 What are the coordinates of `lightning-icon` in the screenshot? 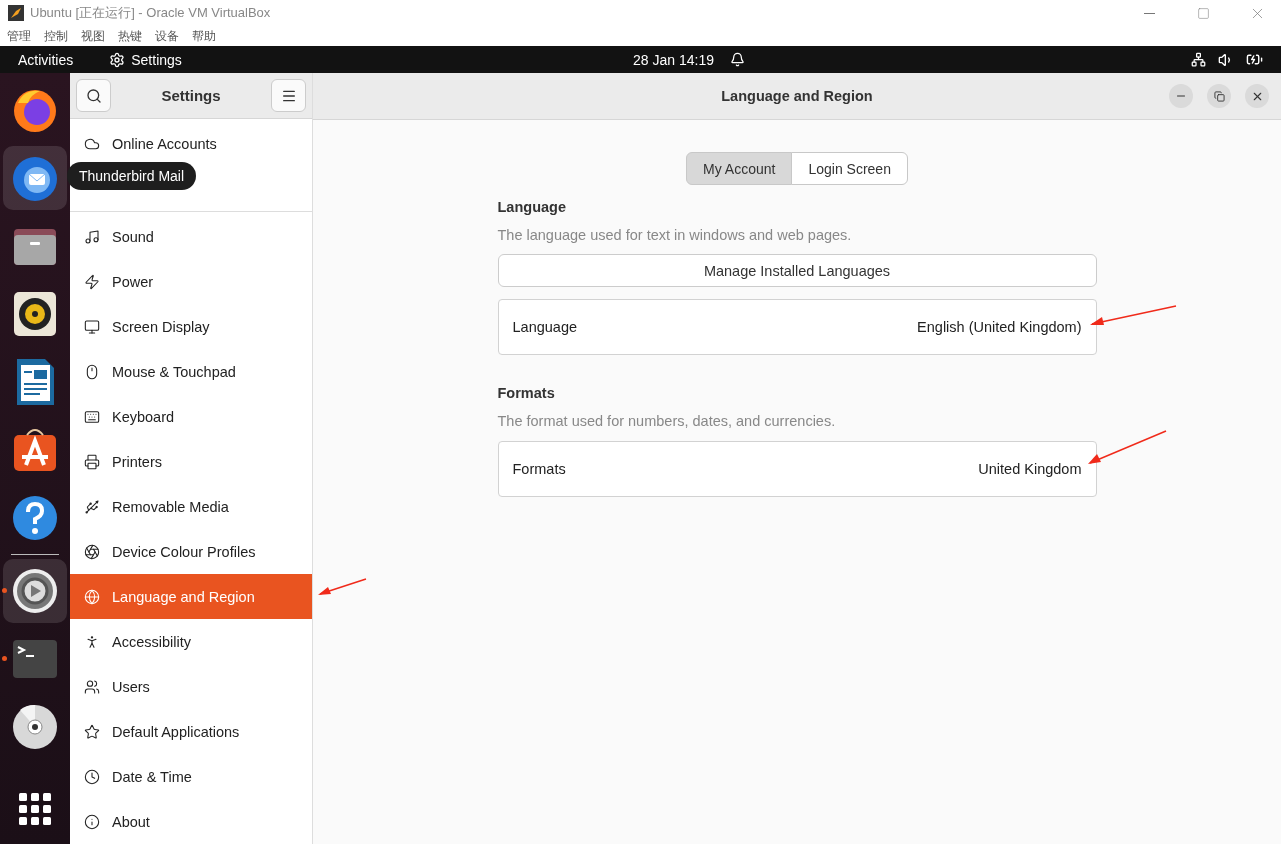 It's located at (92, 281).